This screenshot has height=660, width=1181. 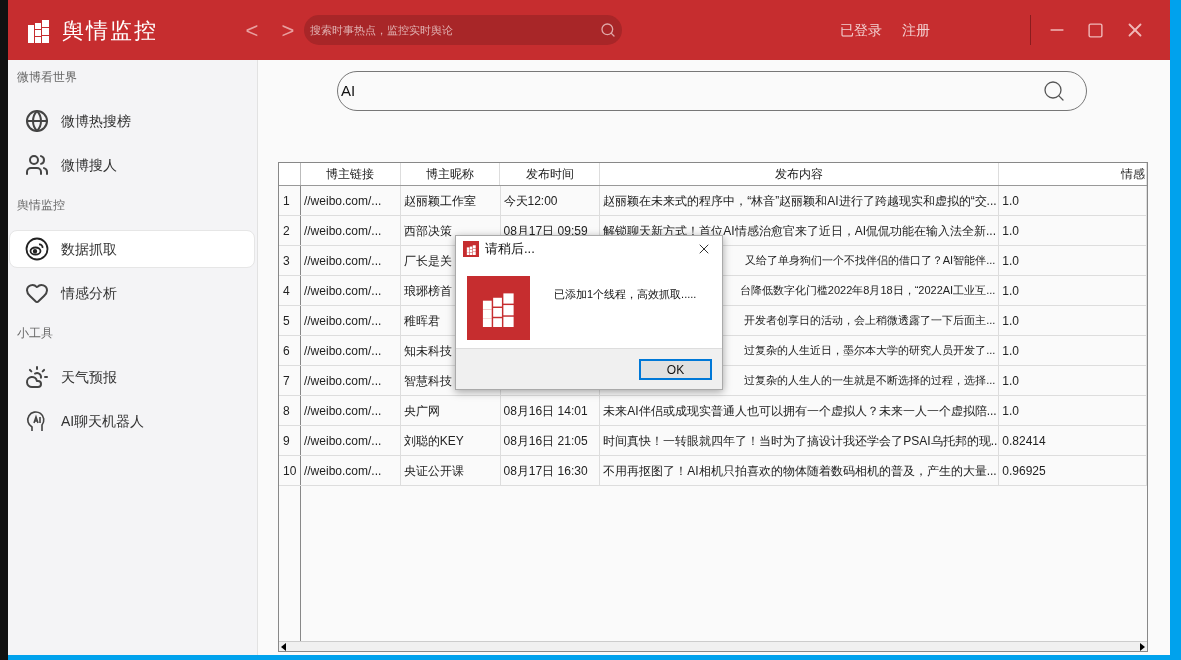 What do you see at coordinates (41, 205) in the screenshot?
I see `section-title: 舆情监控` at bounding box center [41, 205].